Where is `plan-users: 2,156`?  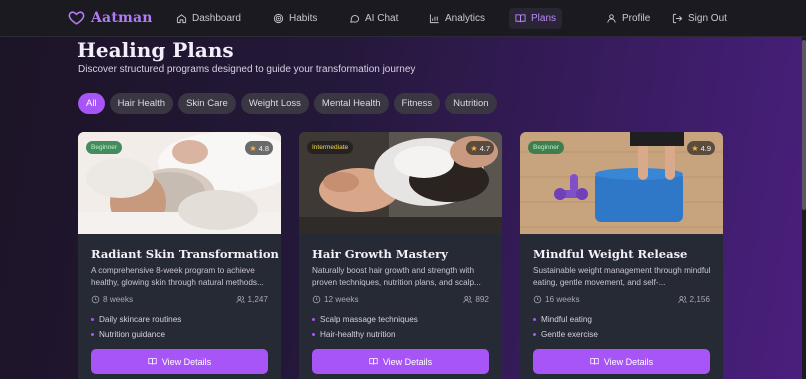
plan-users: 2,156 is located at coordinates (694, 299).